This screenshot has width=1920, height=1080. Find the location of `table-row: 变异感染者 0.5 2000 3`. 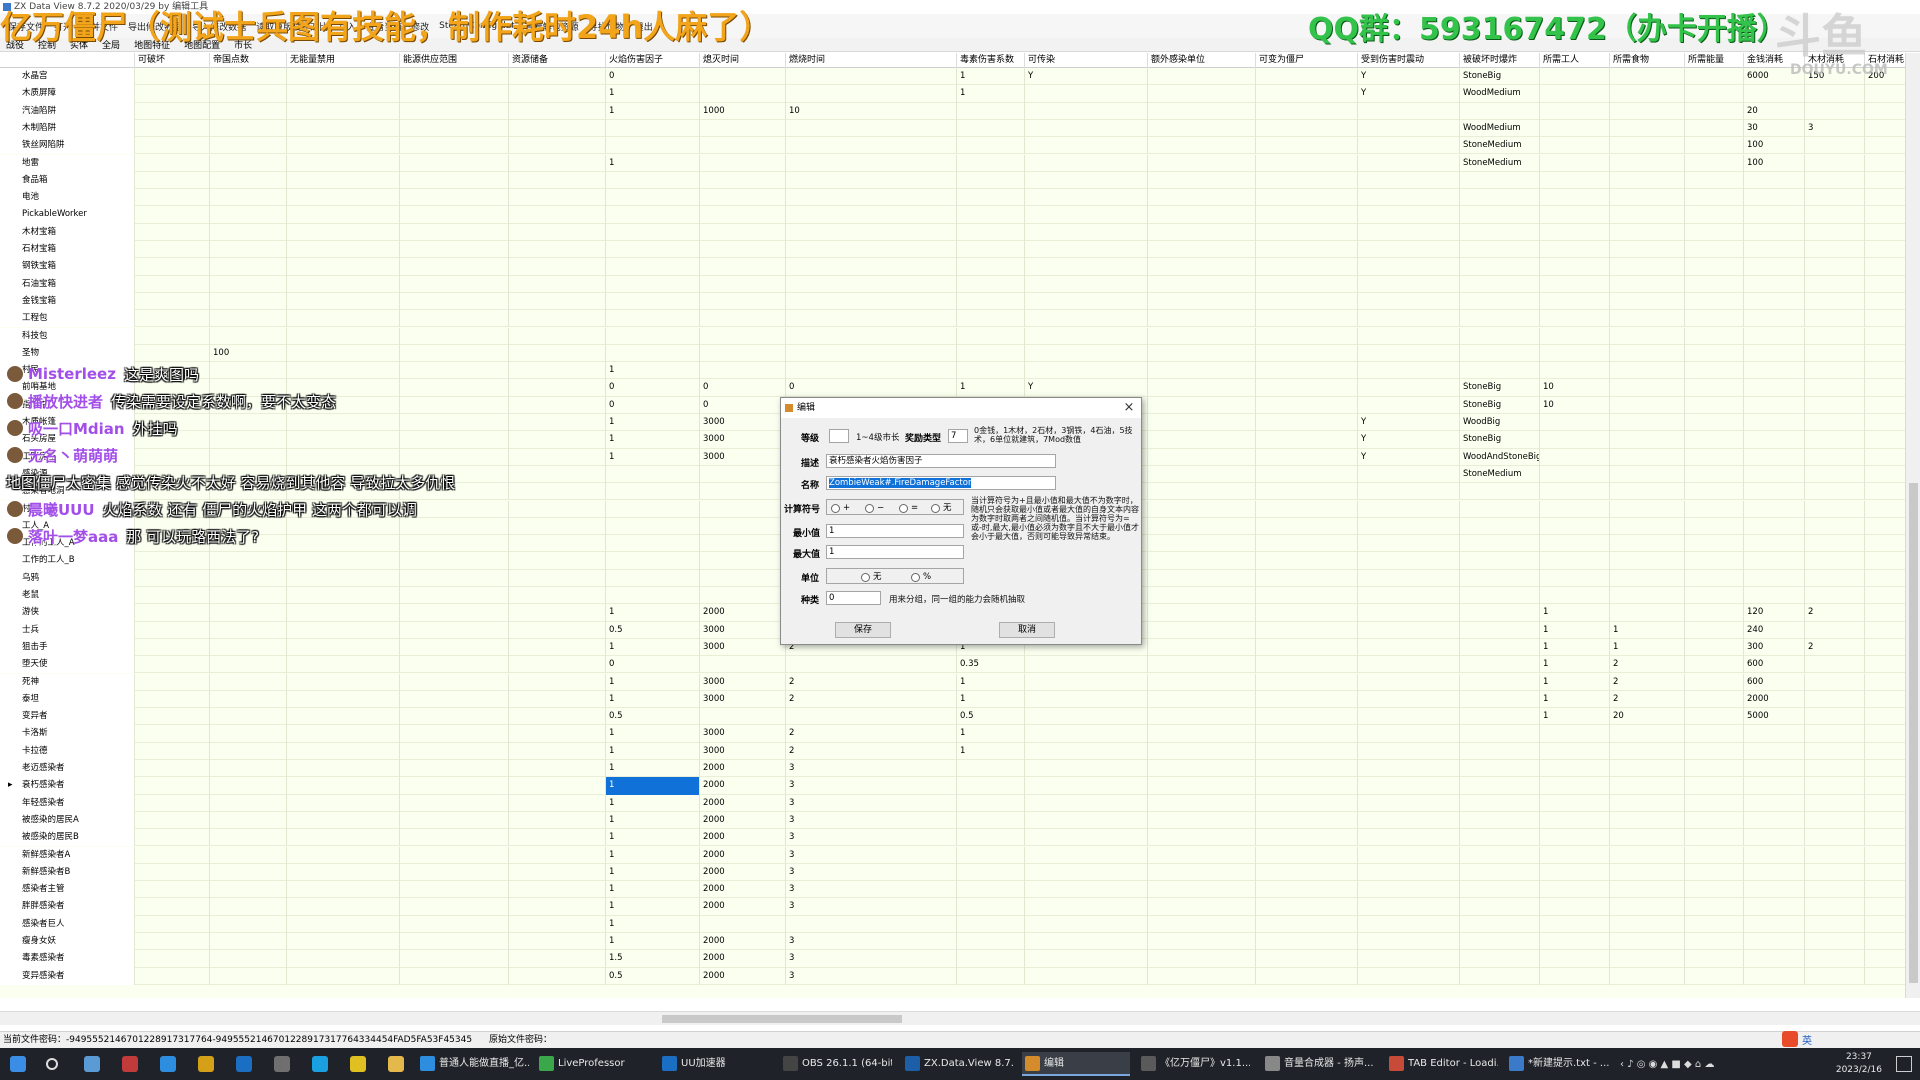

table-row: 变异感染者 0.5 2000 3 is located at coordinates (952, 976).